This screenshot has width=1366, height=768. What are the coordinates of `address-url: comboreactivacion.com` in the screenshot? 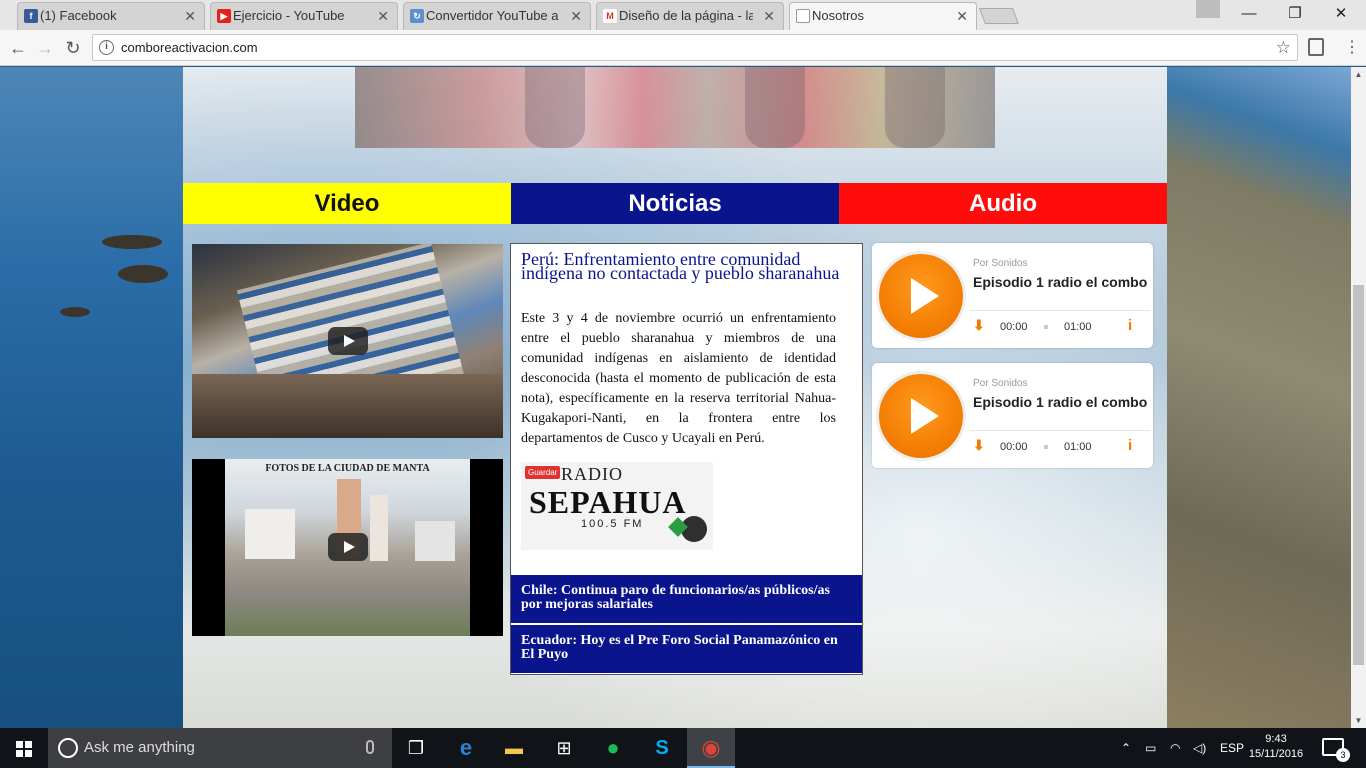 It's located at (189, 47).